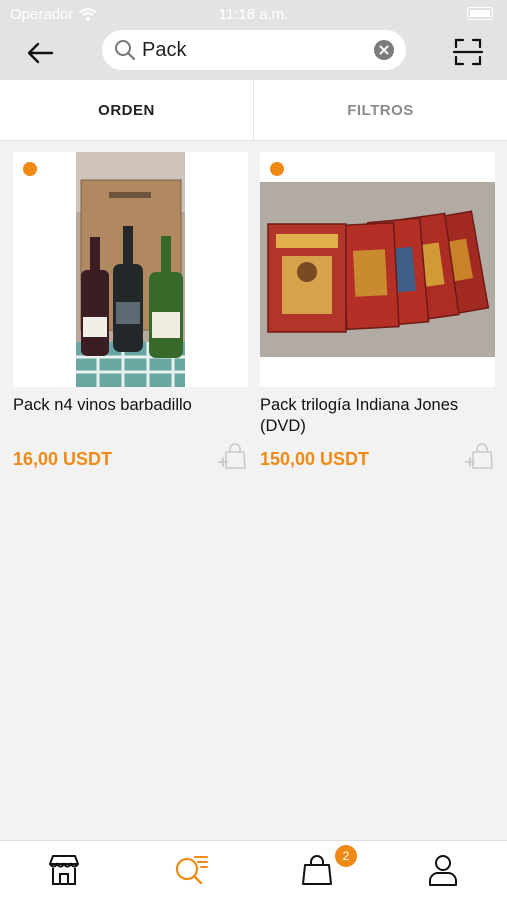  What do you see at coordinates (317, 870) in the screenshot?
I see `cart-icon` at bounding box center [317, 870].